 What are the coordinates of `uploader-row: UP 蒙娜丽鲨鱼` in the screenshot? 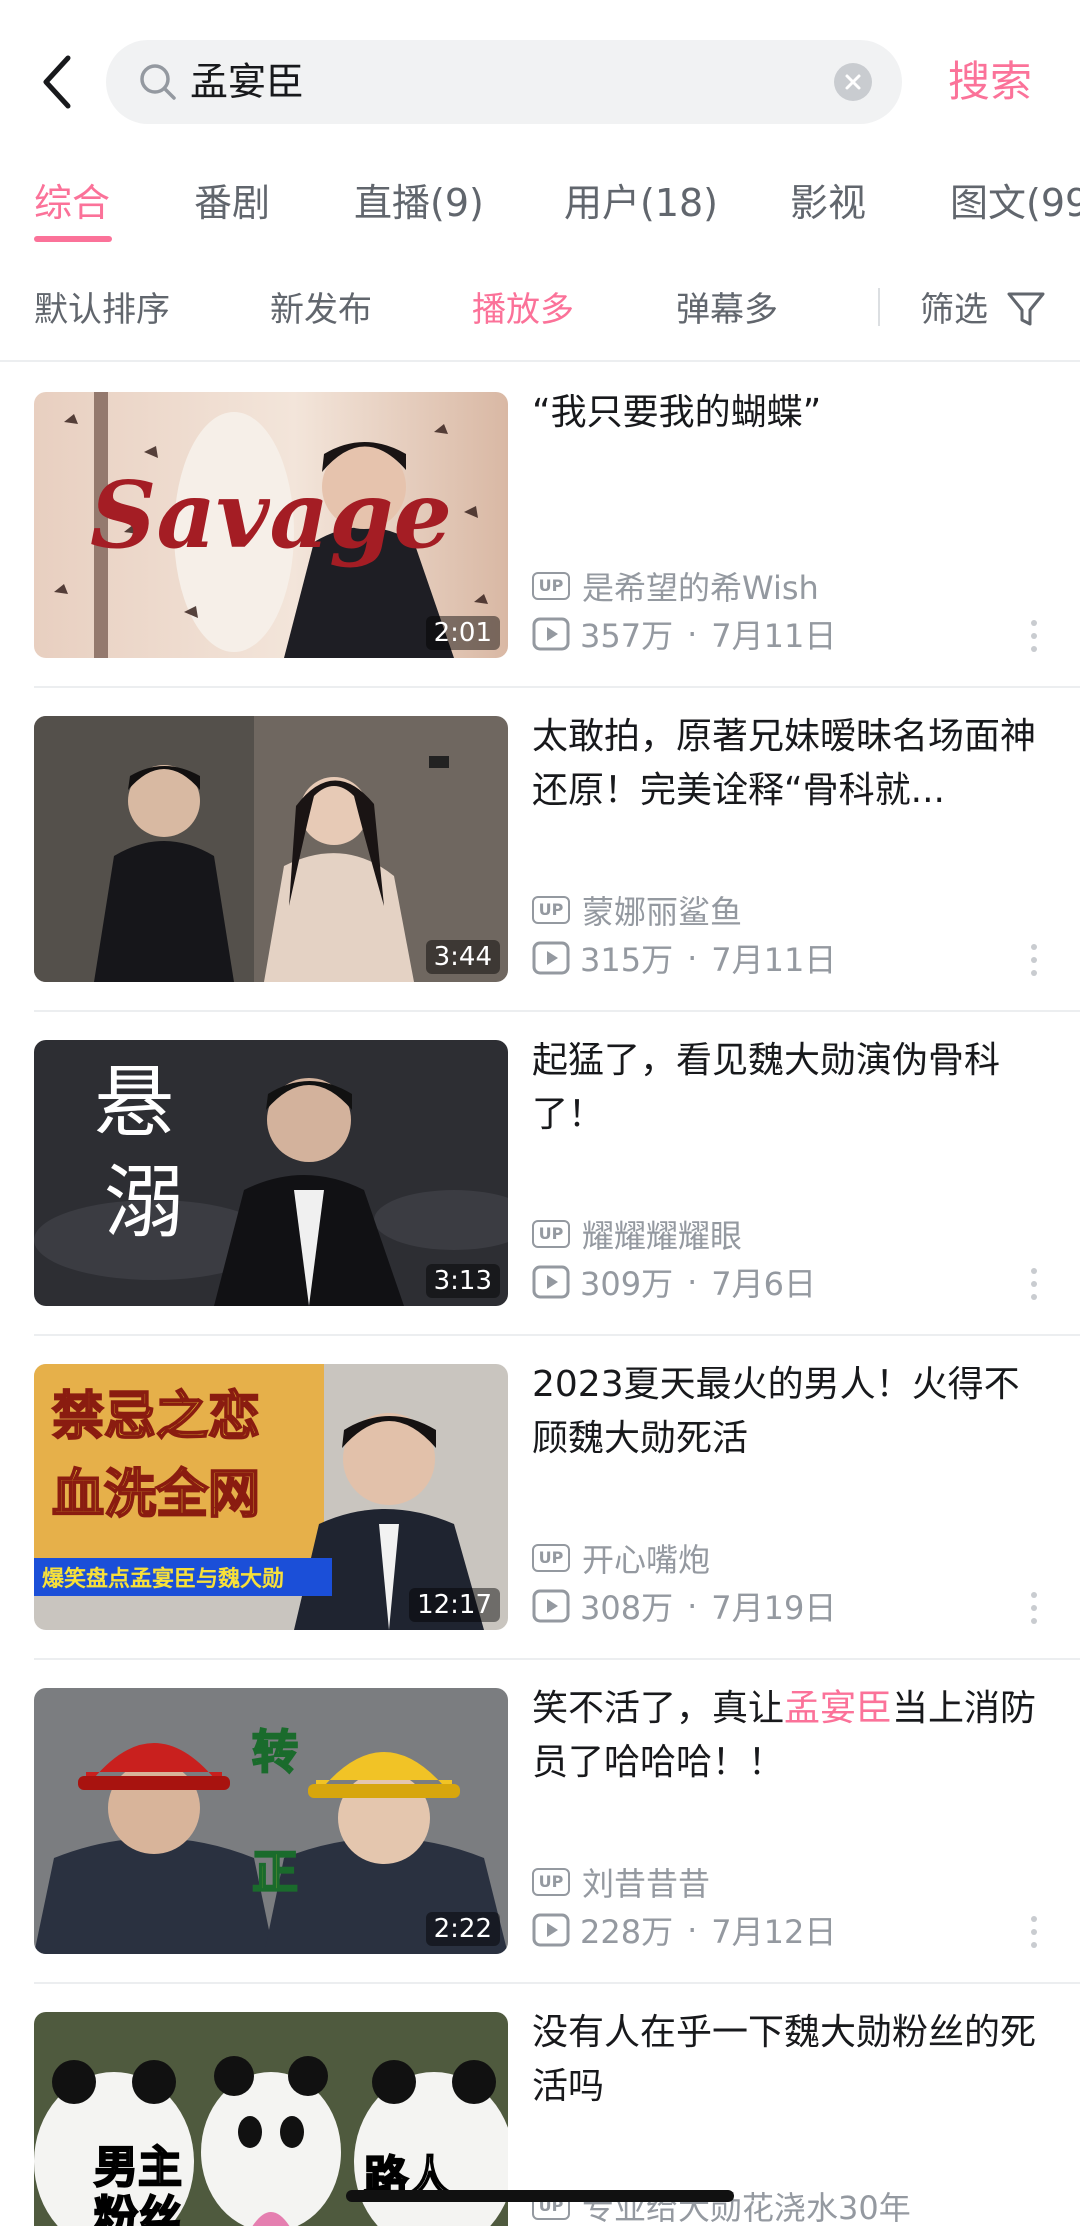 It's located at (637, 910).